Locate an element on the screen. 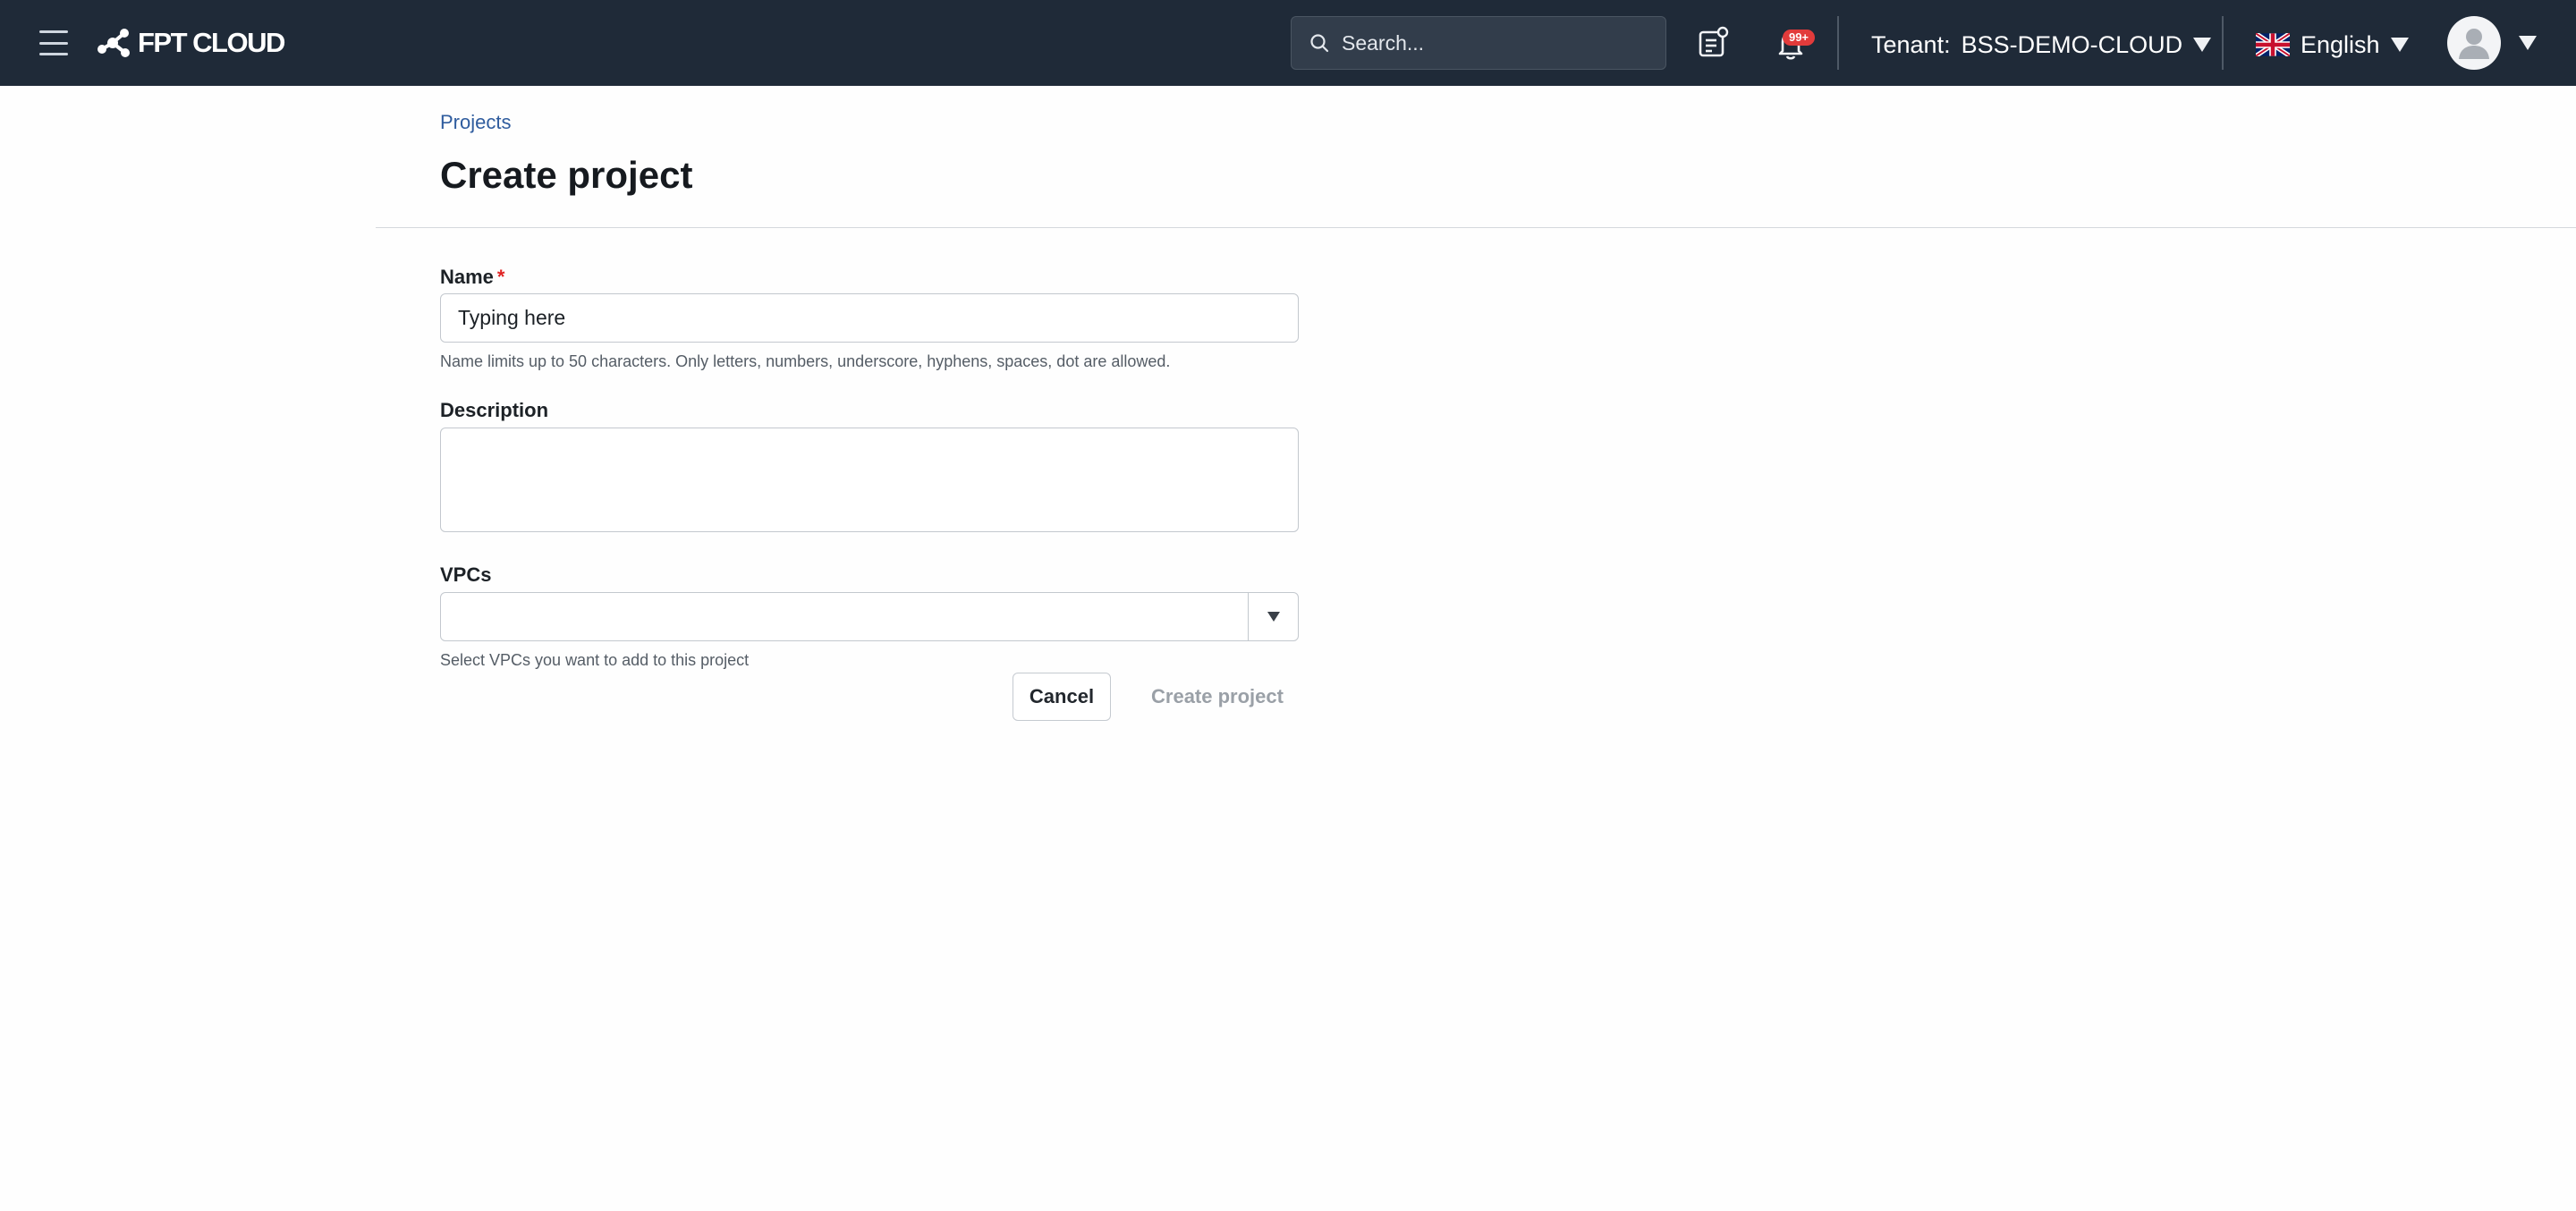  required-asterisk: * is located at coordinates (500, 277).